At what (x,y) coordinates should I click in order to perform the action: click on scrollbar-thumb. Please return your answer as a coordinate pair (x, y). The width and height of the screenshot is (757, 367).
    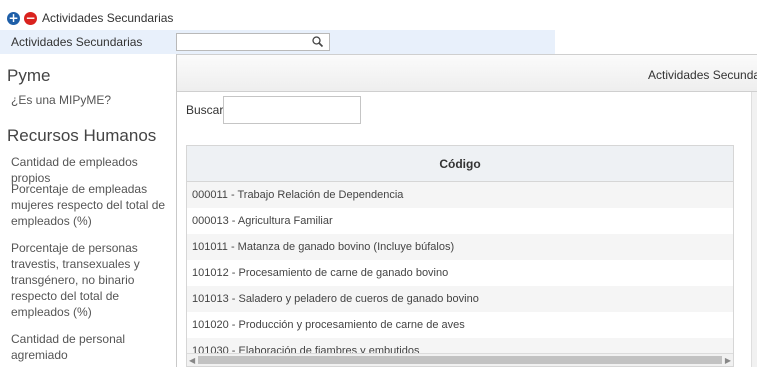
    Looking at the image, I should click on (460, 360).